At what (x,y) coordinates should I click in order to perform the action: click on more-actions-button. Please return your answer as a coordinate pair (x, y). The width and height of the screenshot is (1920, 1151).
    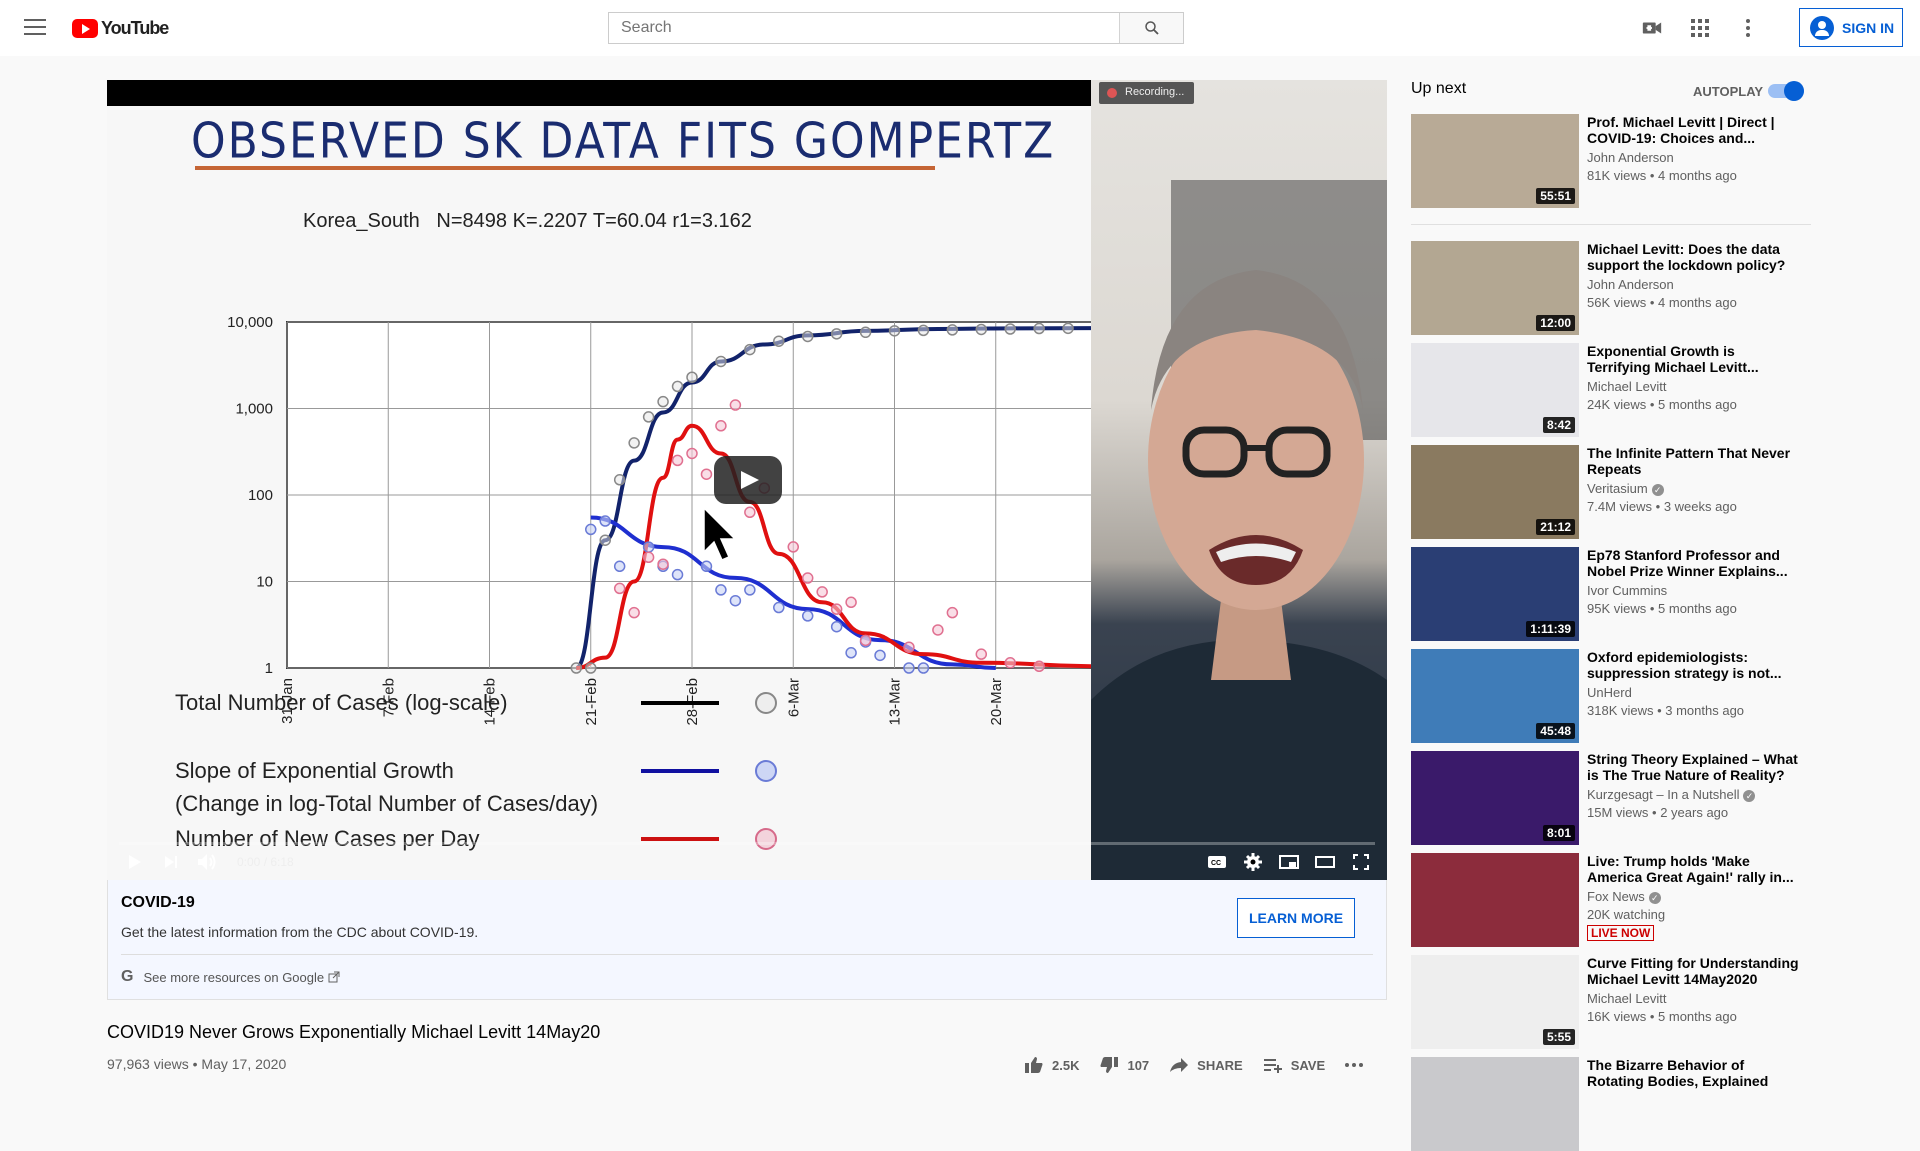
    Looking at the image, I should click on (1354, 1065).